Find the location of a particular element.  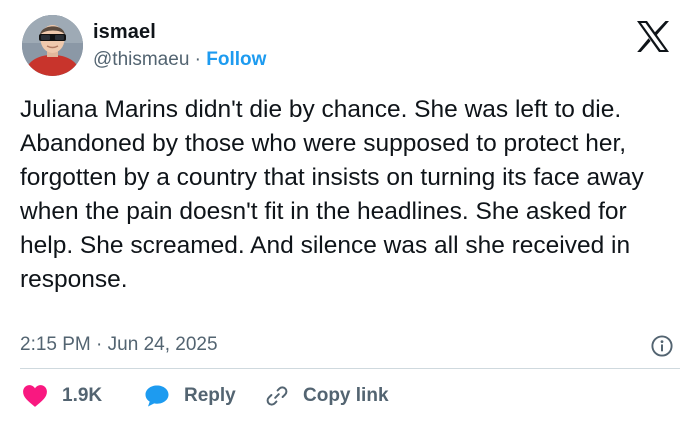

avatar-photo is located at coordinates (52, 45).